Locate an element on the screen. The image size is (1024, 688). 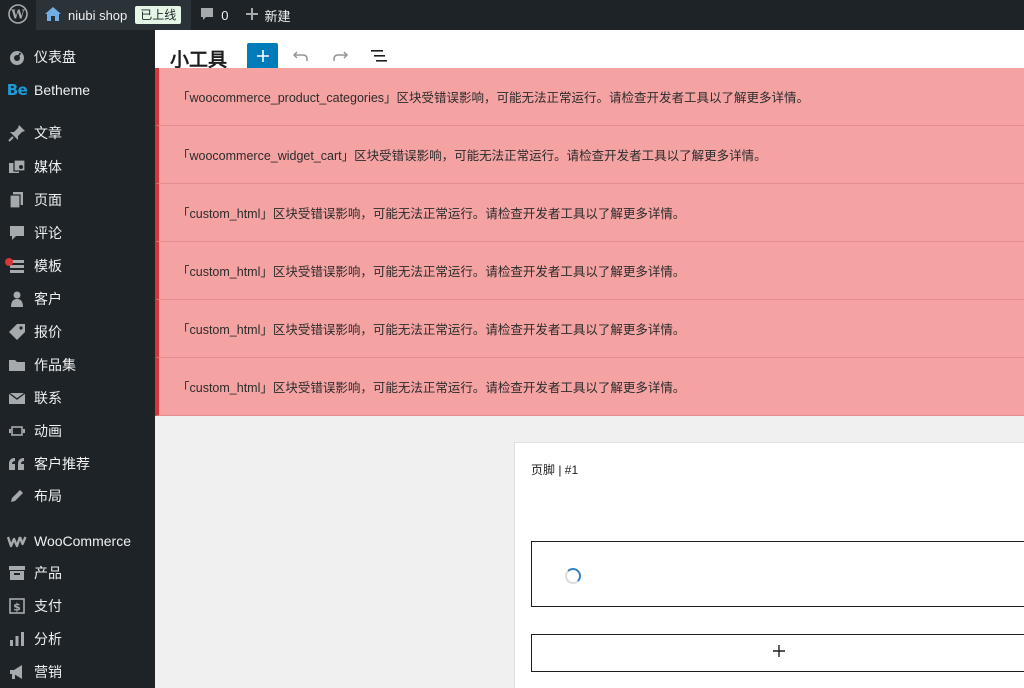
sidebar-item-portfolio: 作品集 is located at coordinates (77, 365).